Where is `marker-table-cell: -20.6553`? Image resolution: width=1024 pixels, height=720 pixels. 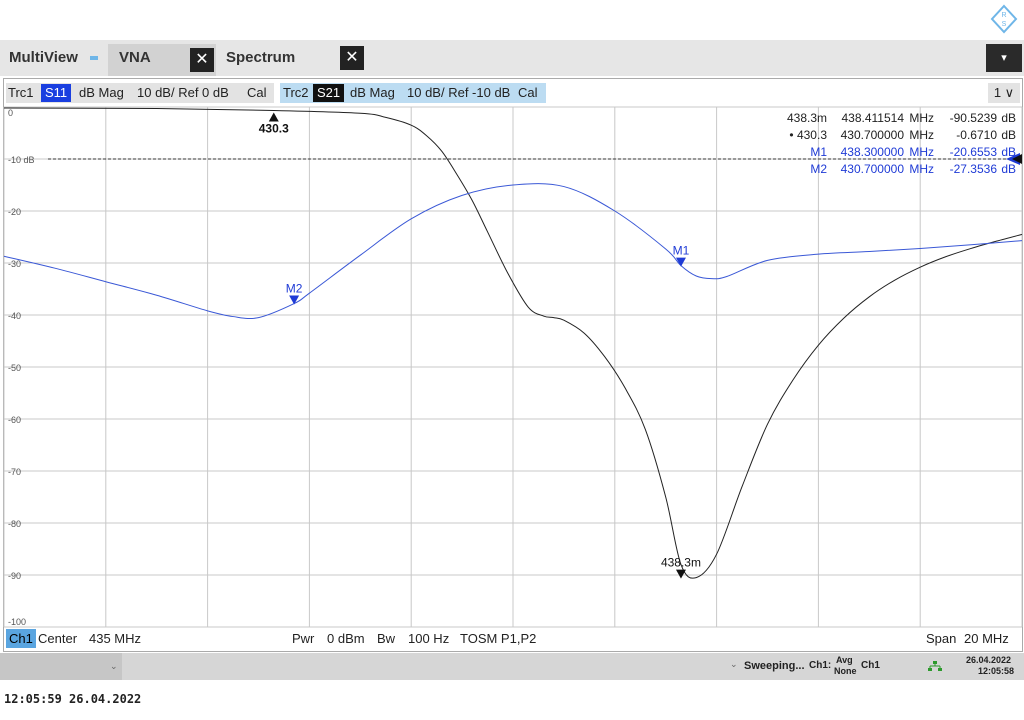
marker-table-cell: -20.6553 is located at coordinates (974, 152).